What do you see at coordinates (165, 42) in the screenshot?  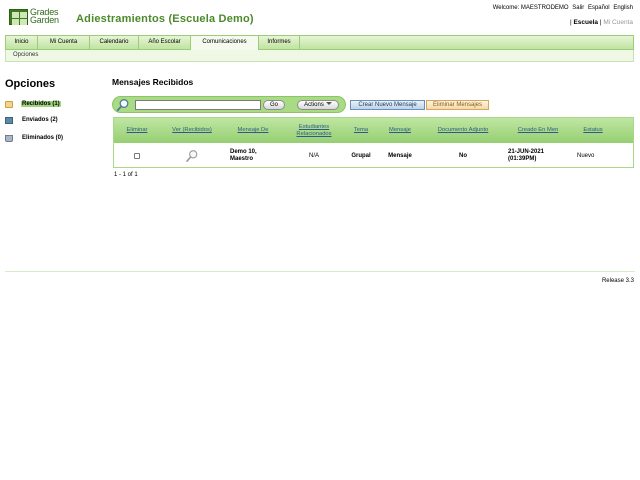 I see `tab-ano-escolar: Año Escolar` at bounding box center [165, 42].